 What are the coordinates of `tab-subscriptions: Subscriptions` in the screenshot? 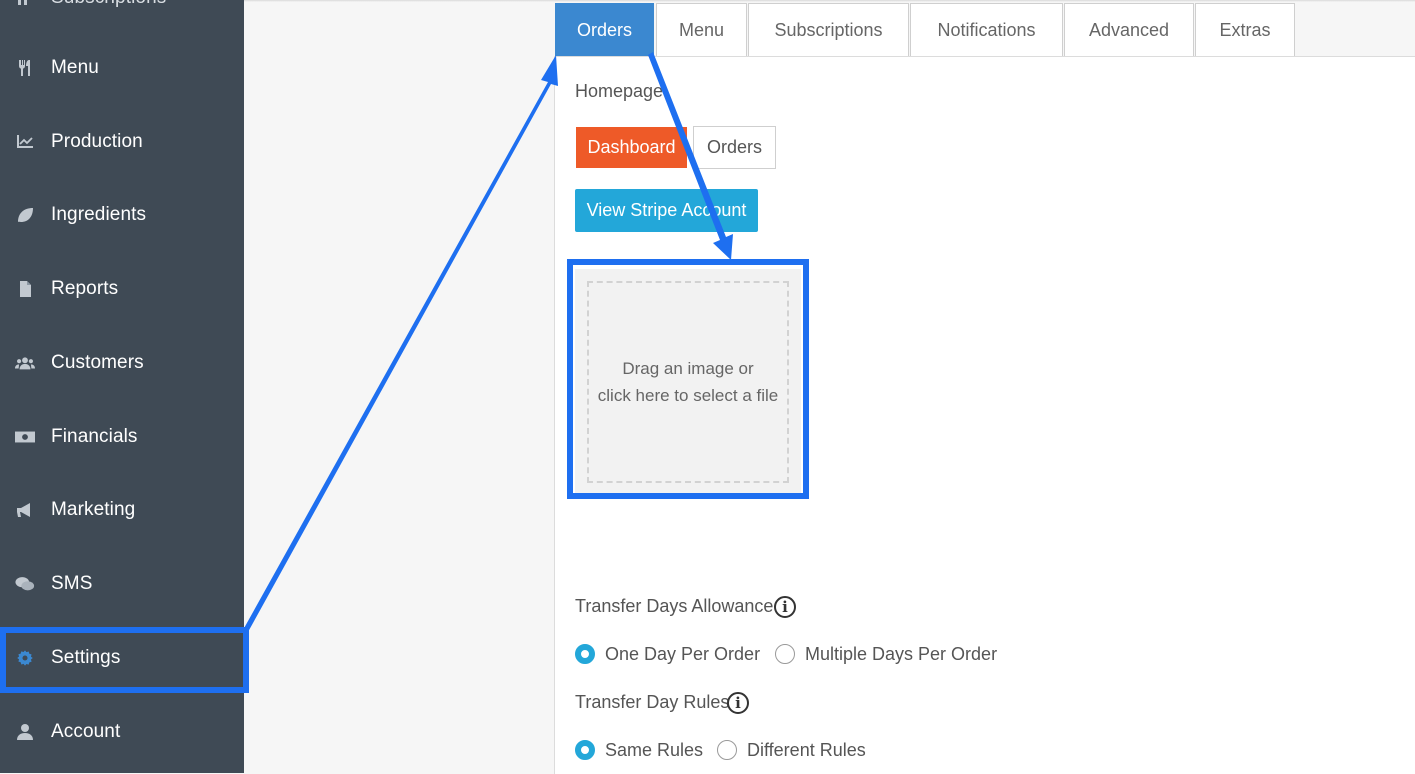 It's located at (828, 29).